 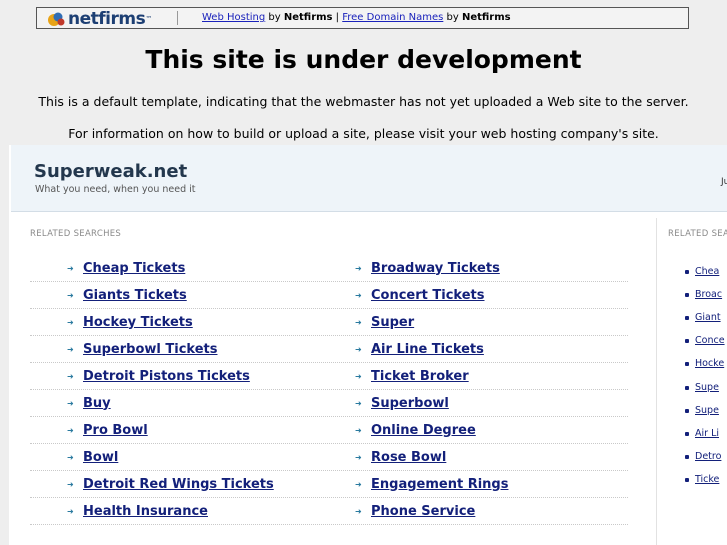 What do you see at coordinates (708, 457) in the screenshot?
I see `side-search-link: Detro` at bounding box center [708, 457].